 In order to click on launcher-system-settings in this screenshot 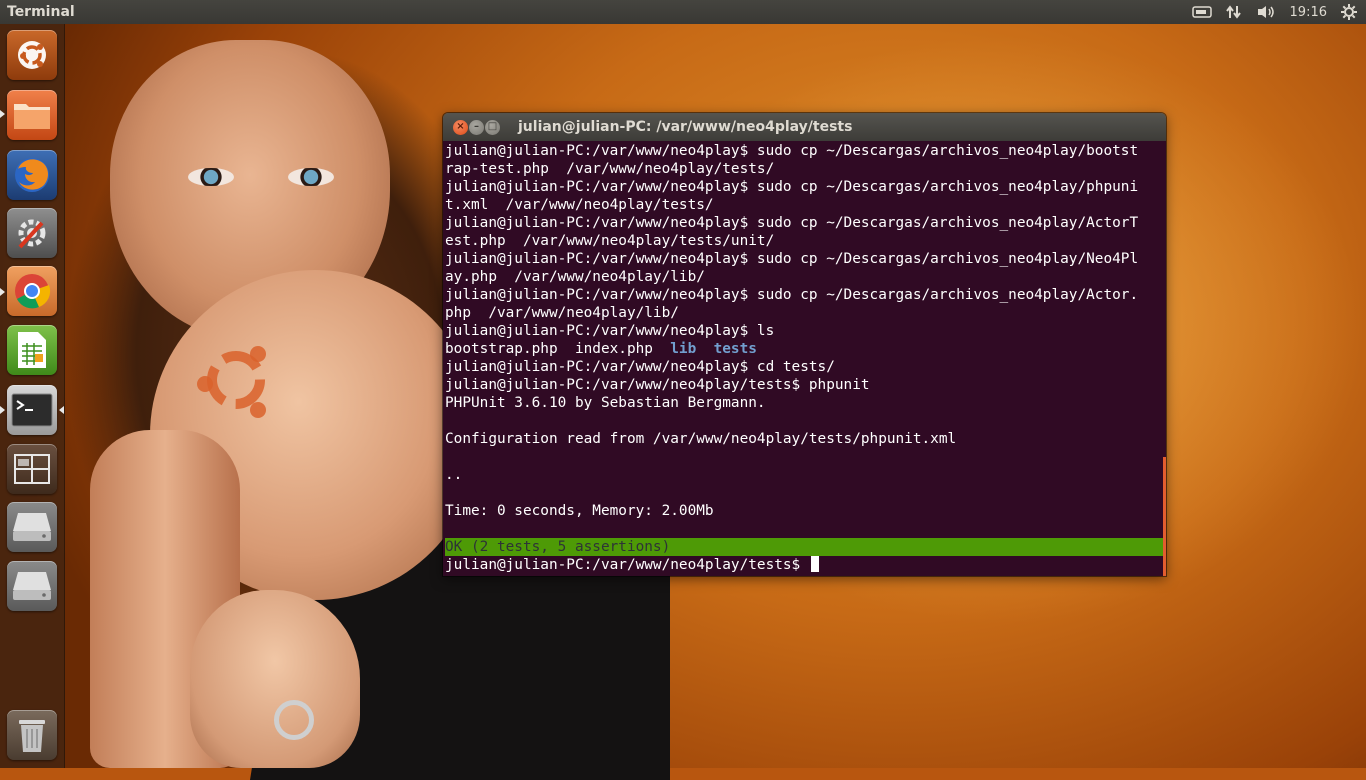, I will do `click(32, 233)`.